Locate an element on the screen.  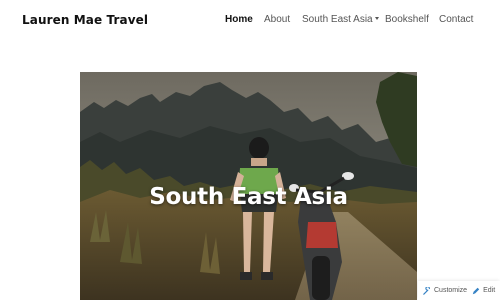
edit-button: Edit is located at coordinates (483, 291).